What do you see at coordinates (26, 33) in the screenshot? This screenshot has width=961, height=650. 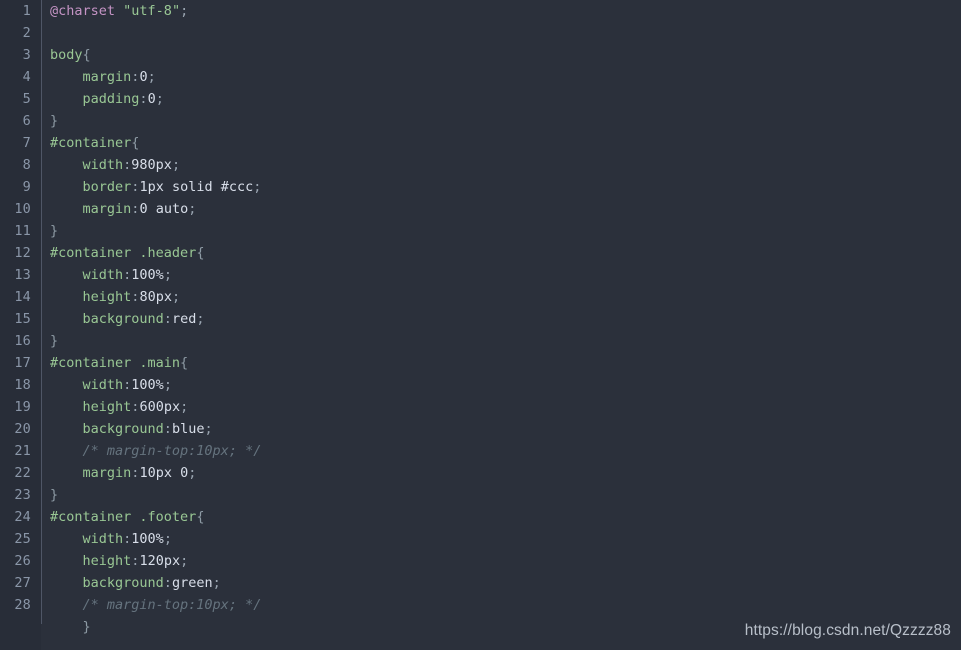 I see `line-number: 2` at bounding box center [26, 33].